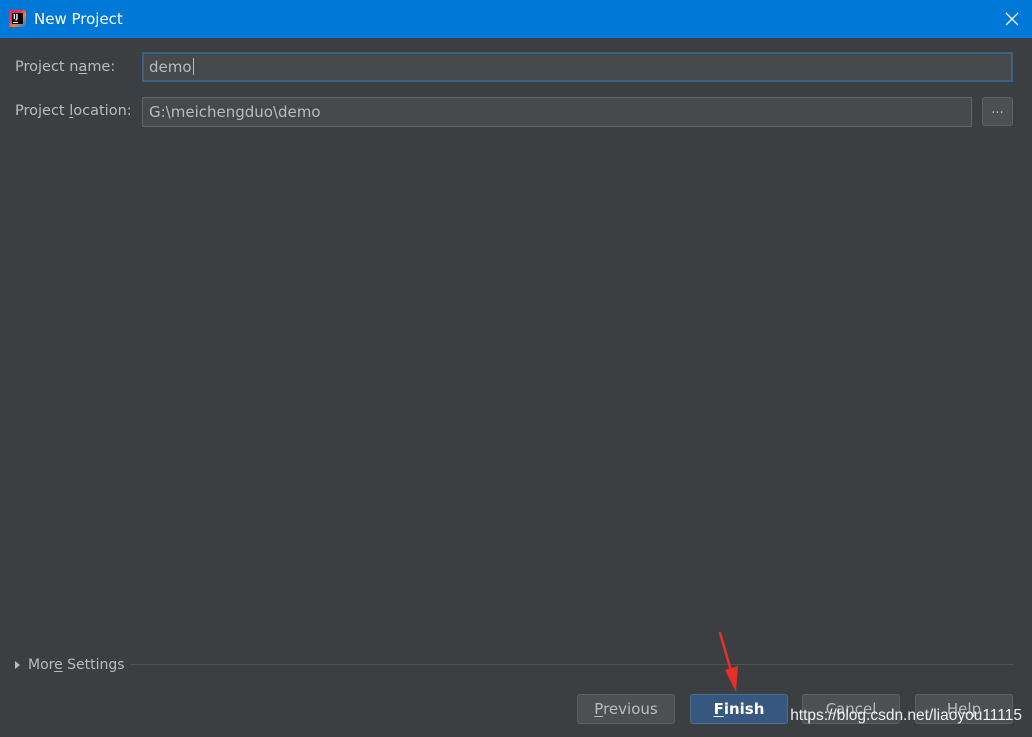 The height and width of the screenshot is (737, 1032). Describe the element at coordinates (193, 66) in the screenshot. I see `text-caret` at that location.